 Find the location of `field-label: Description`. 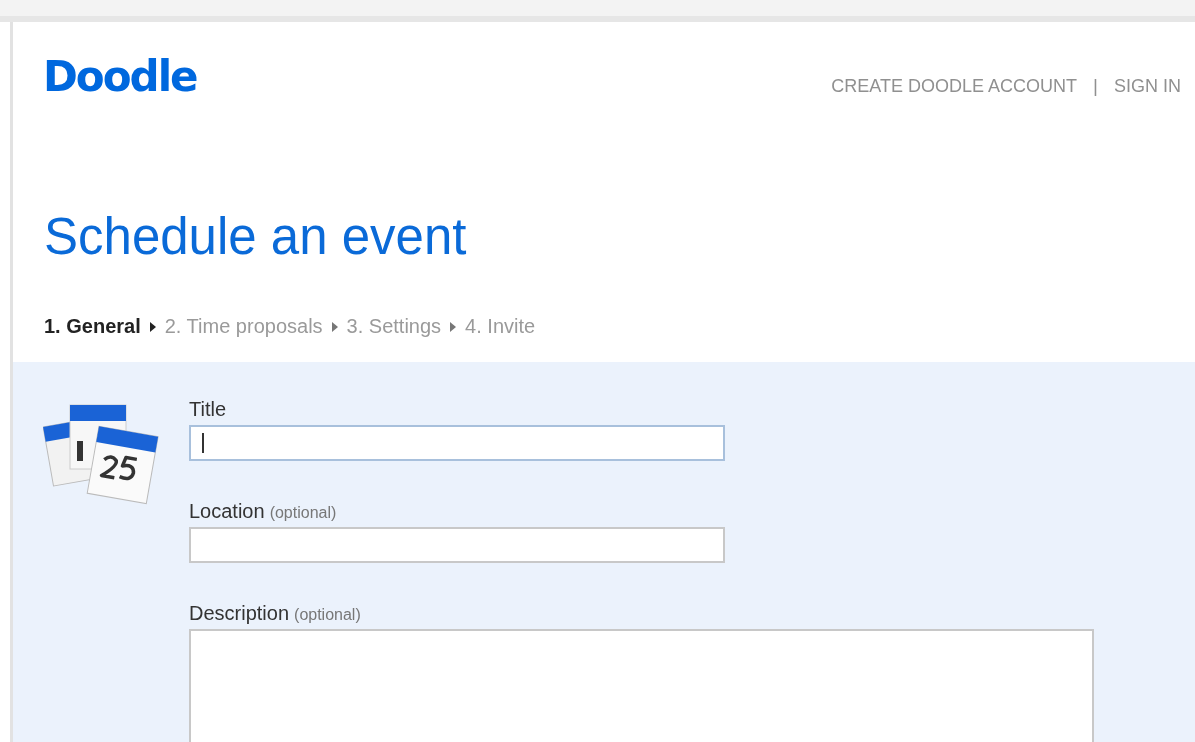

field-label: Description is located at coordinates (239, 613).